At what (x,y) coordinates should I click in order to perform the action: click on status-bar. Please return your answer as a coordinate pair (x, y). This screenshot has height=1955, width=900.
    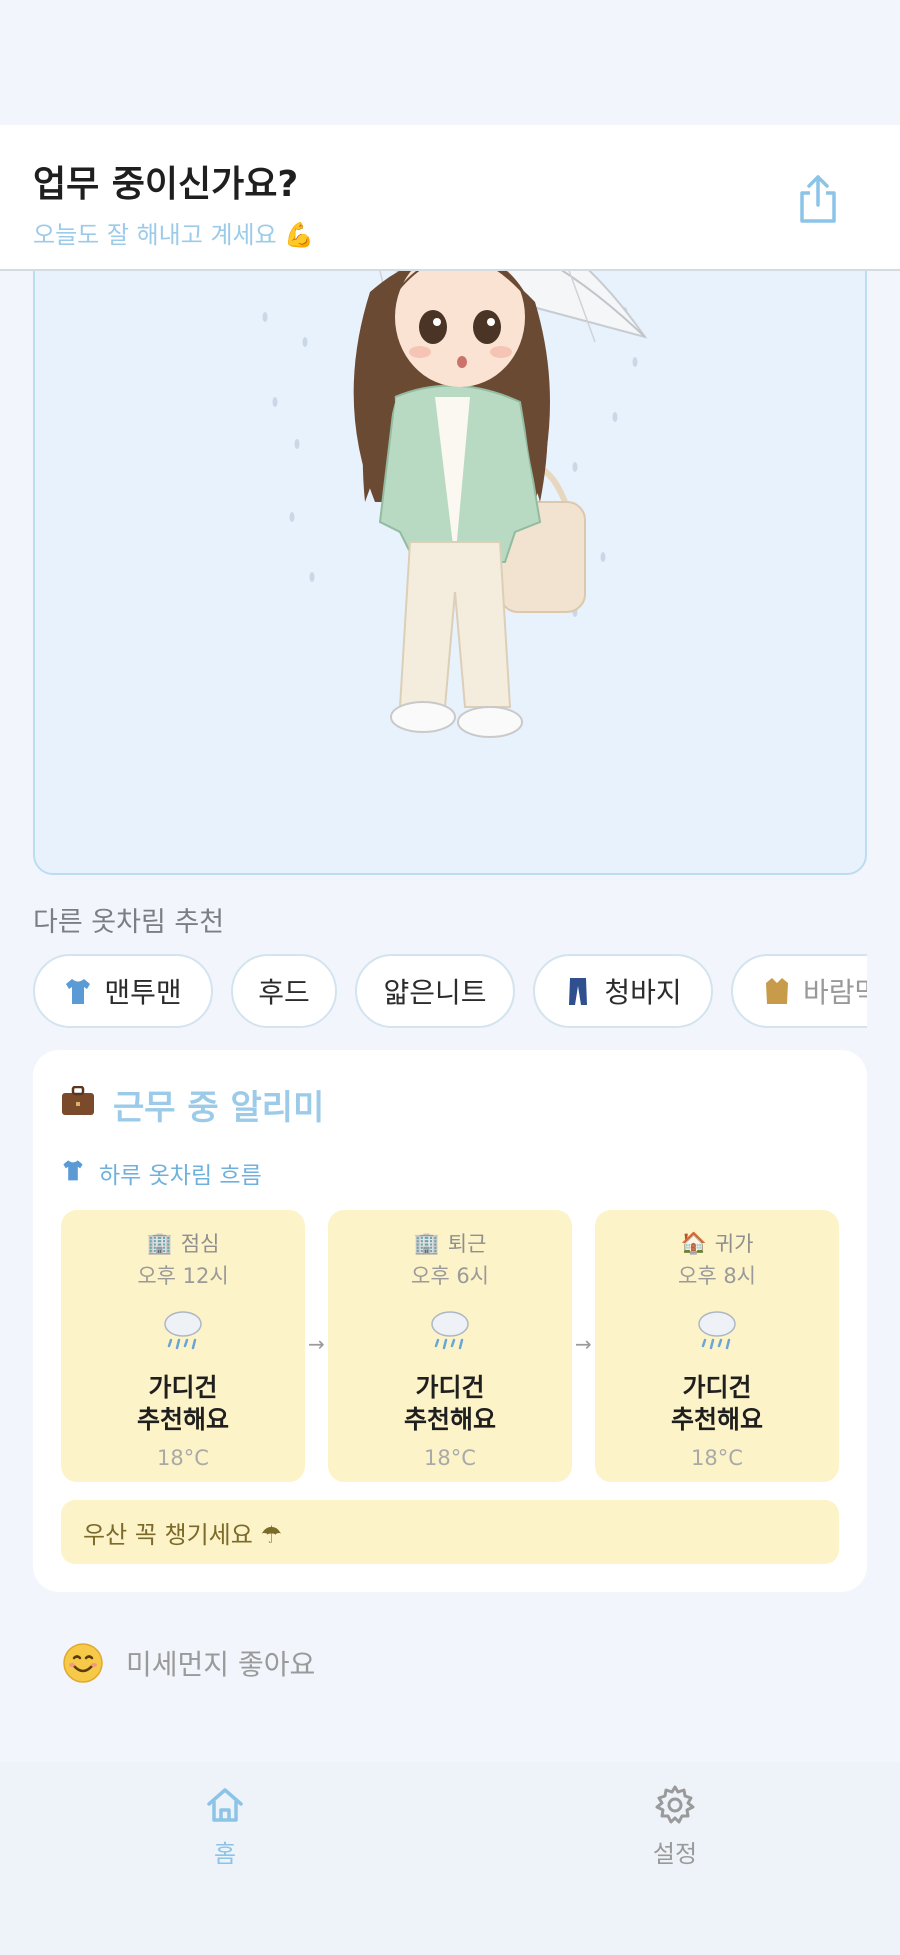
    Looking at the image, I should click on (450, 62).